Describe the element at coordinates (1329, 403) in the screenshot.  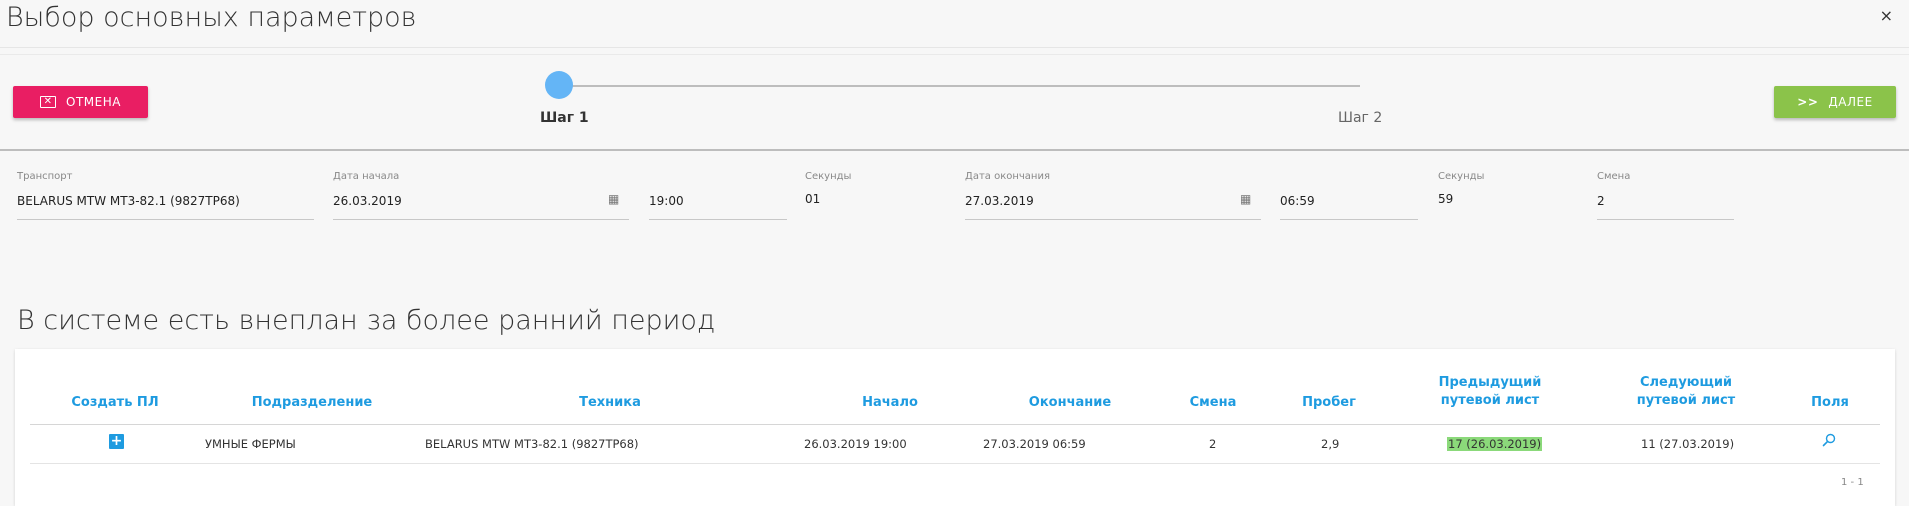
I see `col-header-mileage: Пробег` at that location.